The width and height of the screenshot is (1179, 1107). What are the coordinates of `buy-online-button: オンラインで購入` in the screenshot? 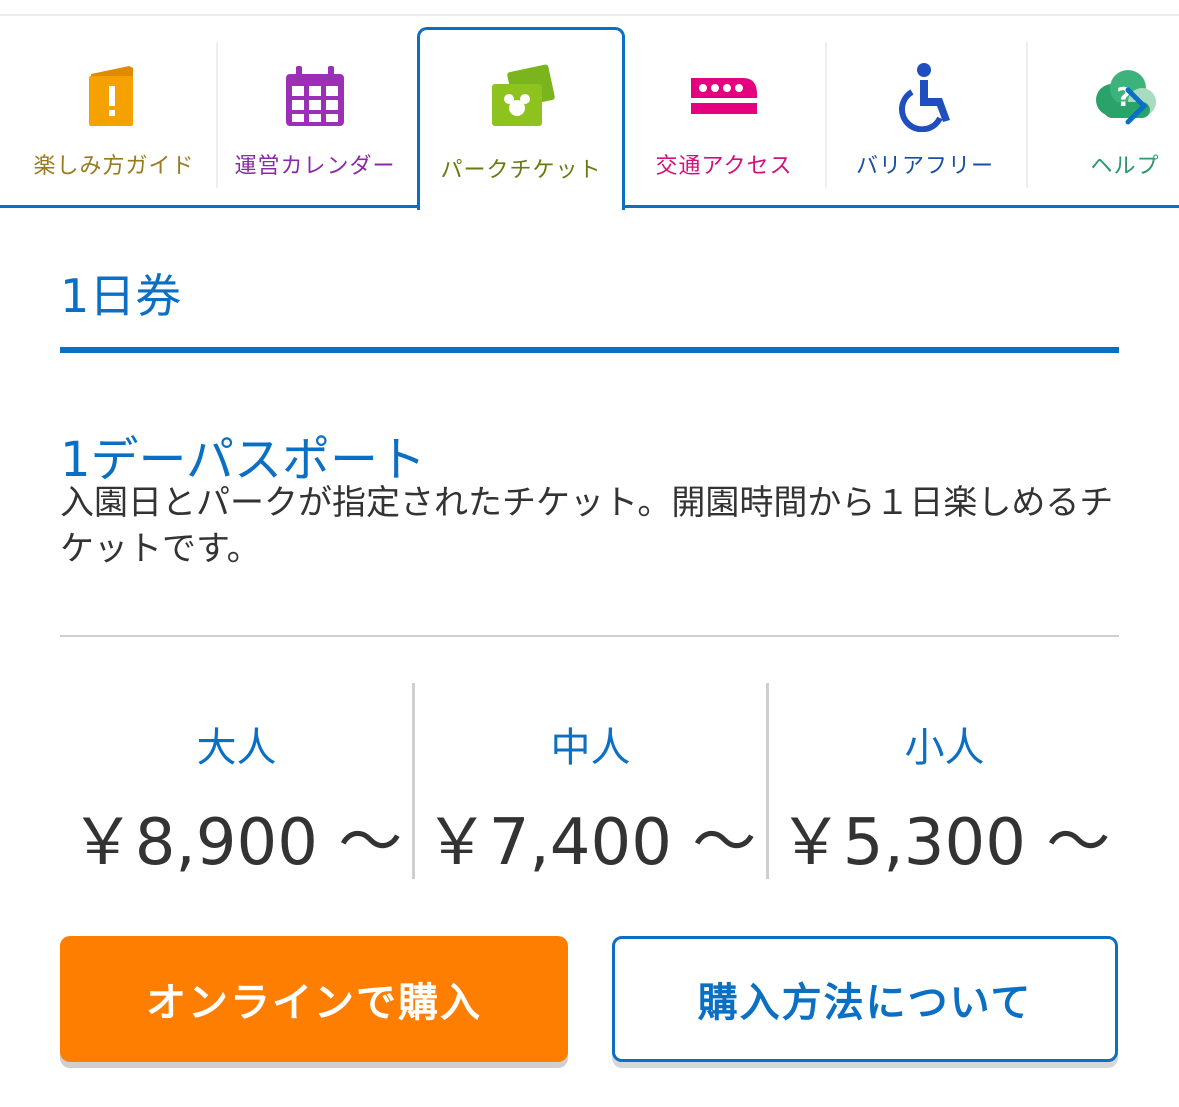 It's located at (314, 999).